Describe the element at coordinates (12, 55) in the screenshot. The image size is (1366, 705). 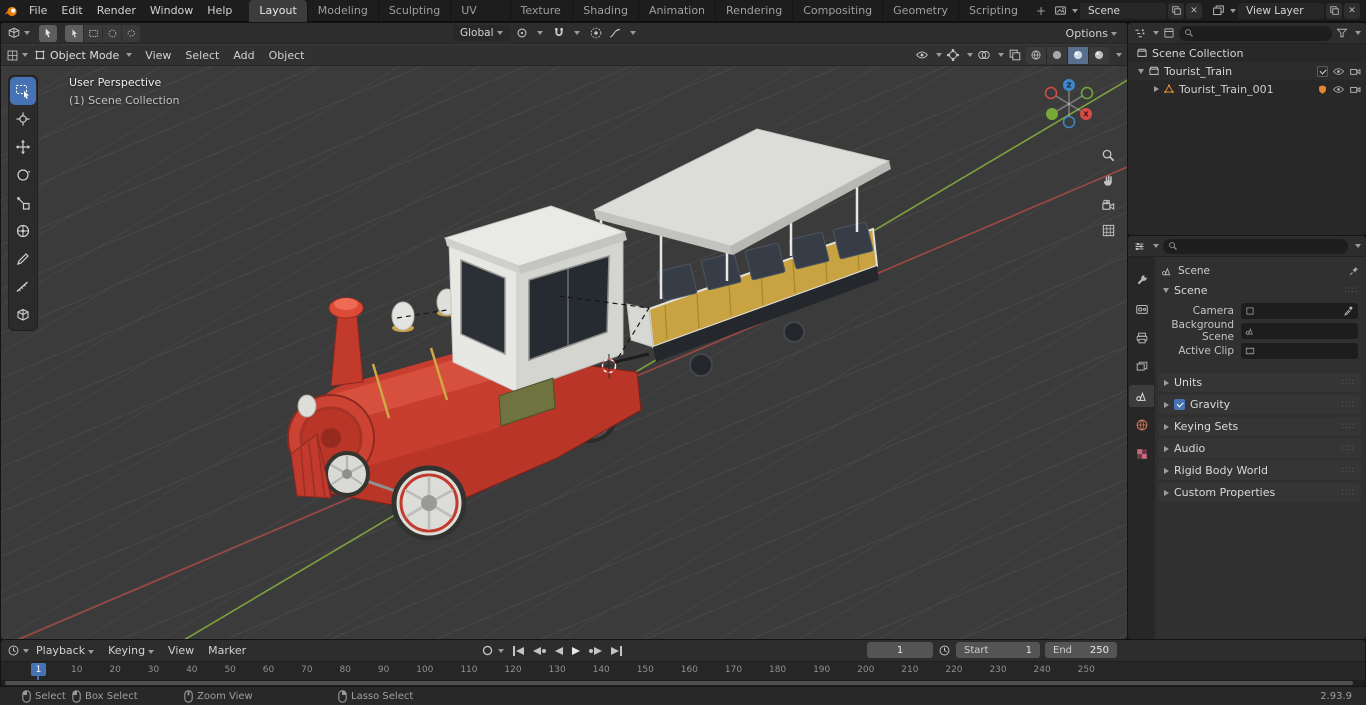
I see `viewport-grid-editor-icon` at that location.